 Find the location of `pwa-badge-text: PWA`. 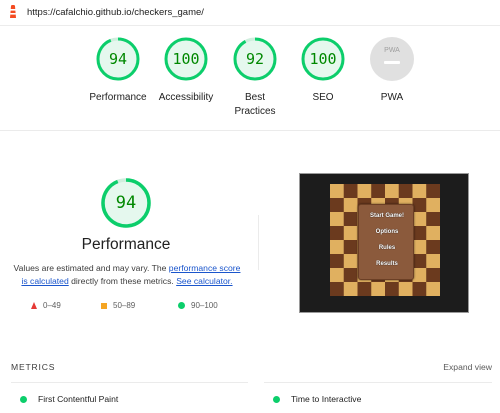

pwa-badge-text: PWA is located at coordinates (392, 50).